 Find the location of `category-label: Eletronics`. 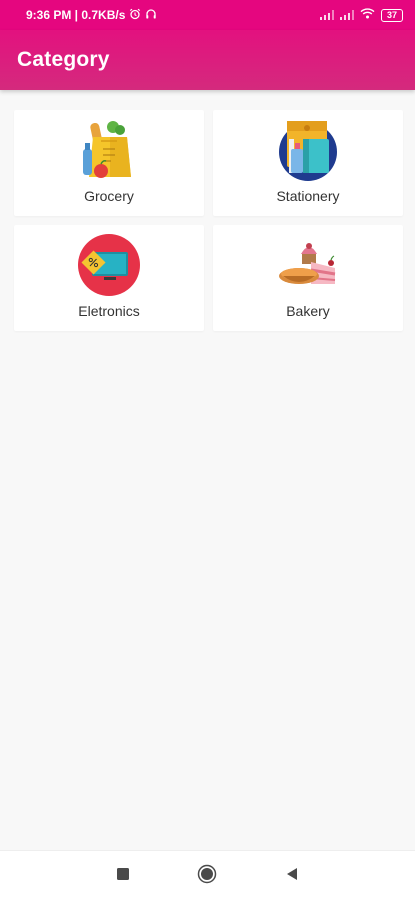

category-label: Eletronics is located at coordinates (109, 311).